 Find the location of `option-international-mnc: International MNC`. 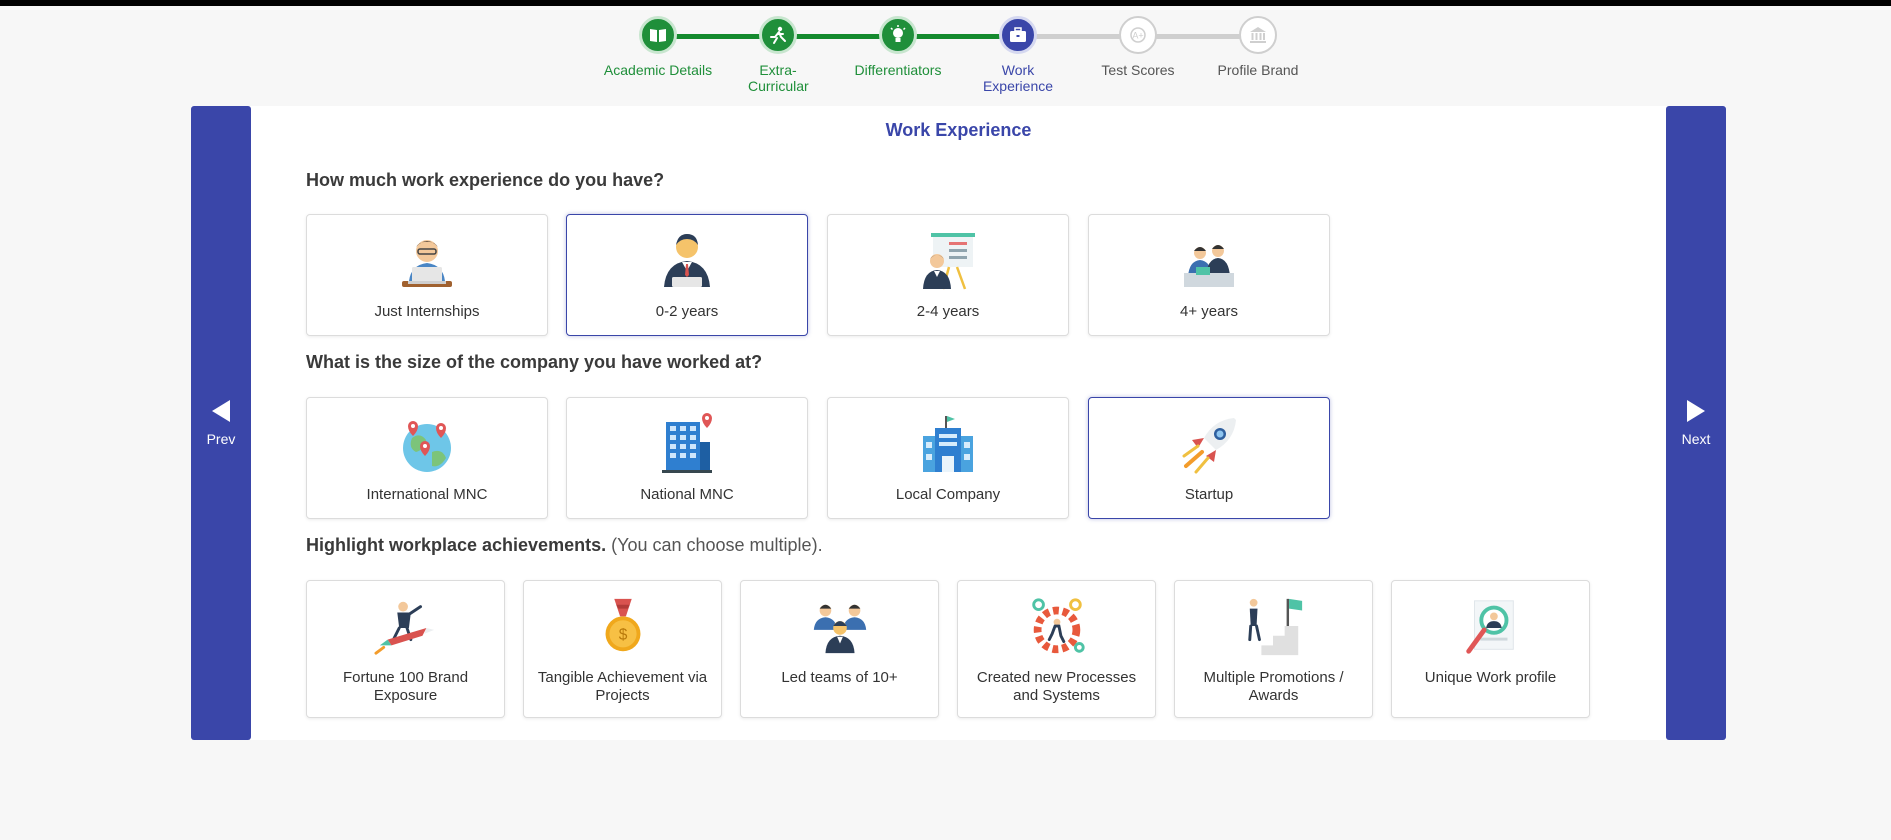

option-international-mnc: International MNC is located at coordinates (427, 458).